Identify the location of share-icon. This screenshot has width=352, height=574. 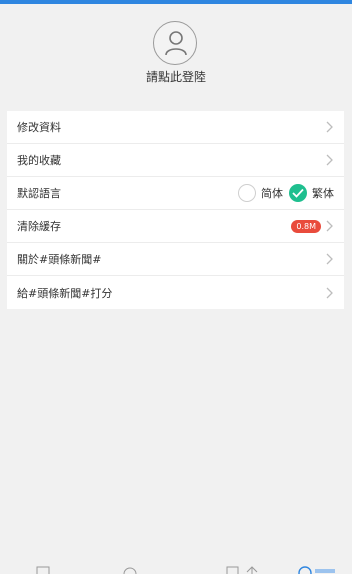
(252, 570).